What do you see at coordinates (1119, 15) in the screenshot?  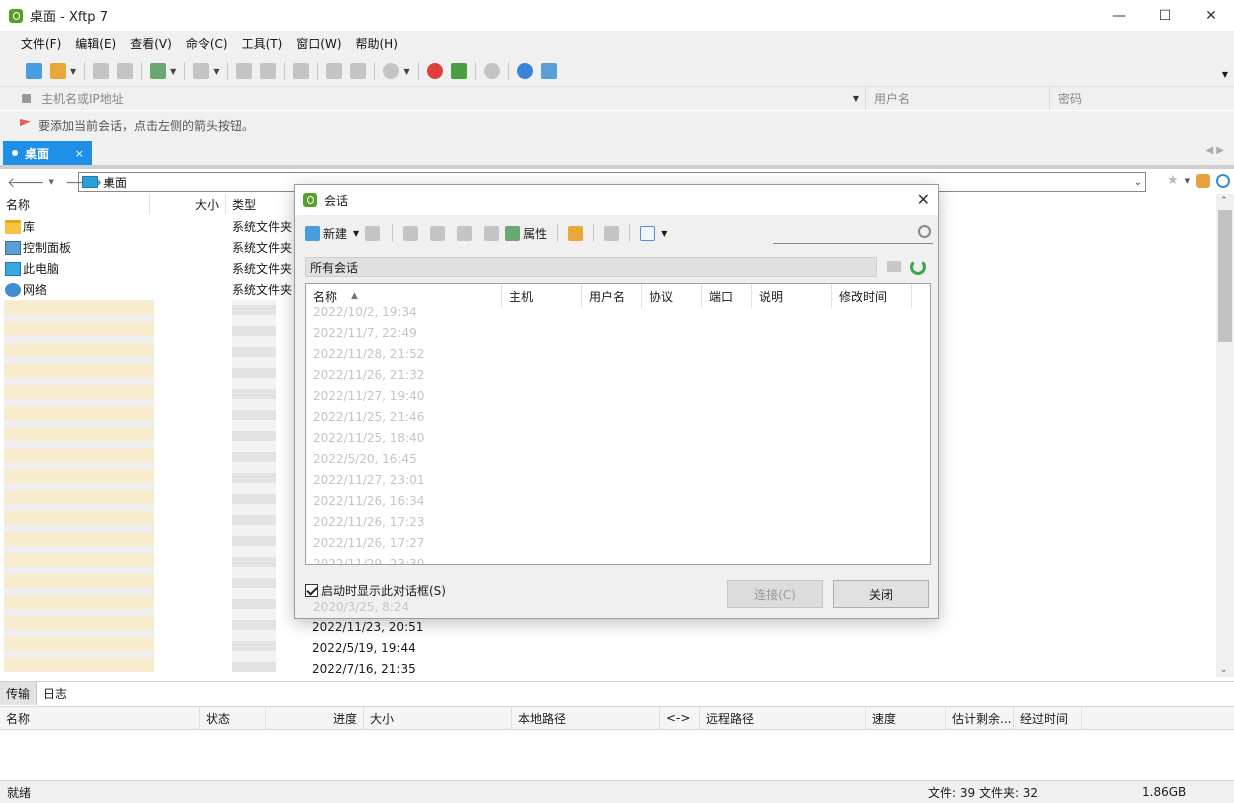 I see `minimize-button: —` at bounding box center [1119, 15].